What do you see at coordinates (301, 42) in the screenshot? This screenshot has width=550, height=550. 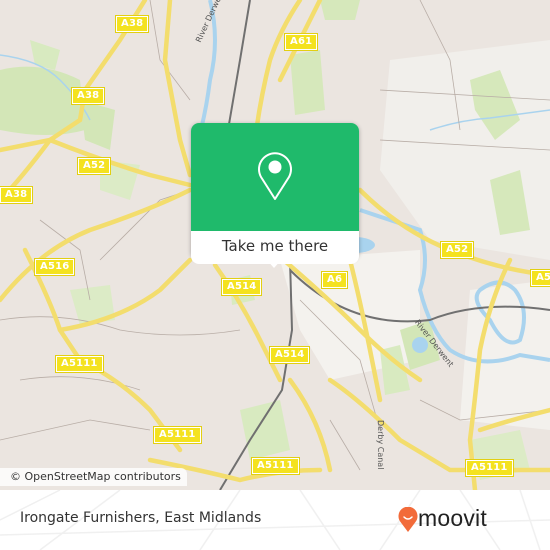 I see `road-shield-a61: A61` at bounding box center [301, 42].